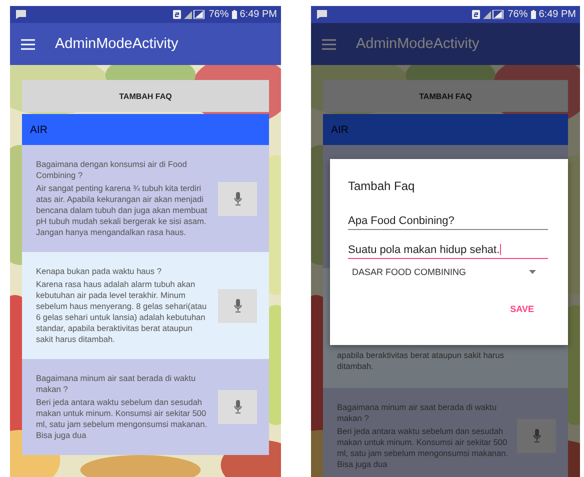  What do you see at coordinates (448, 251) in the screenshot?
I see `text-field: Suatu pola makan hidup sehat.` at bounding box center [448, 251].